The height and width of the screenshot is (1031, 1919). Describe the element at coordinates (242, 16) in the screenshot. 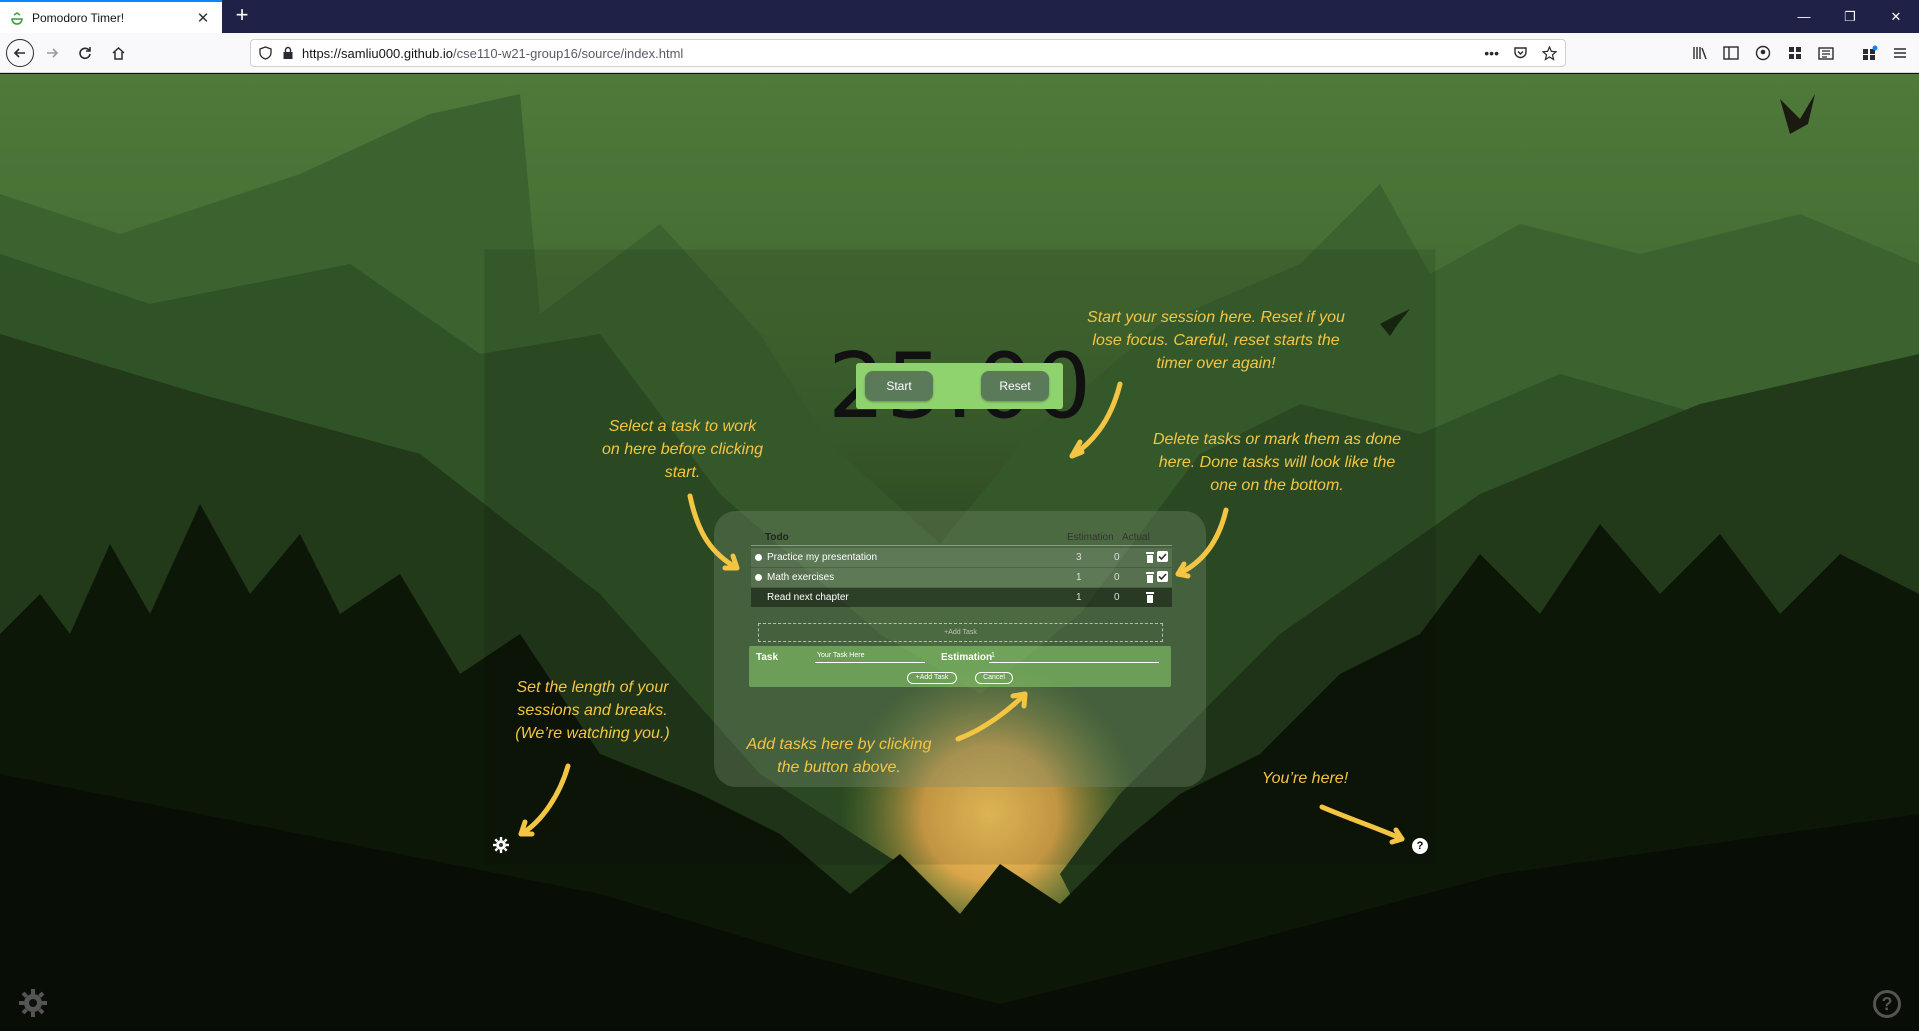

I see `new-tab-button: +` at that location.